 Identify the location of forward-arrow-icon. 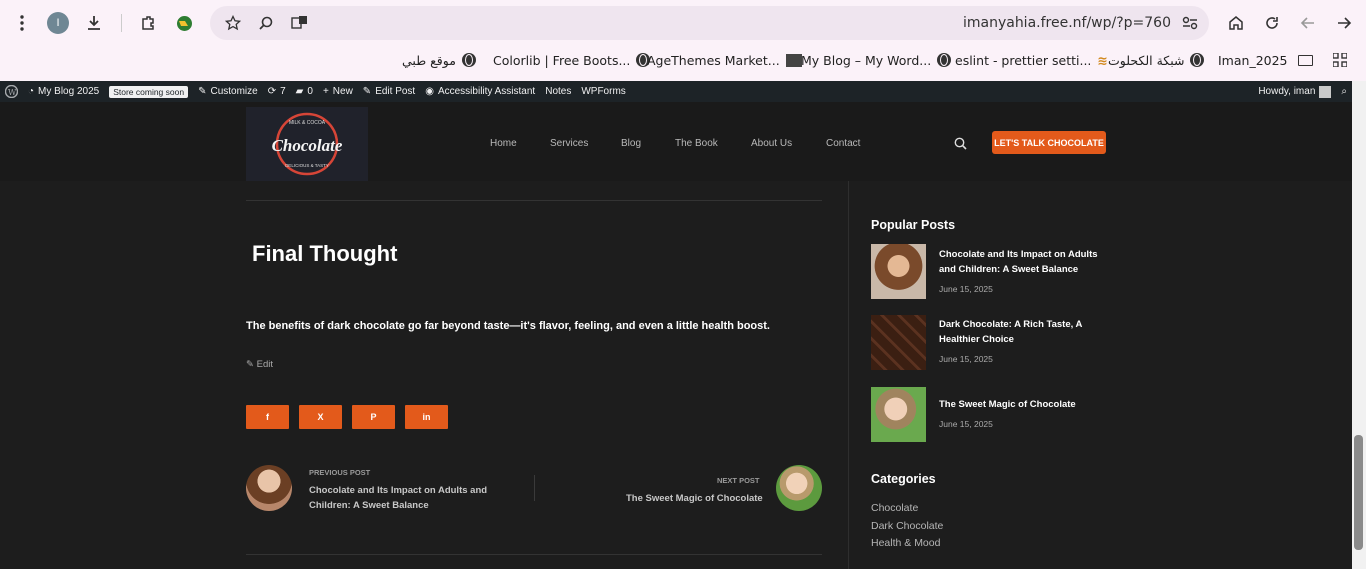
(1344, 23).